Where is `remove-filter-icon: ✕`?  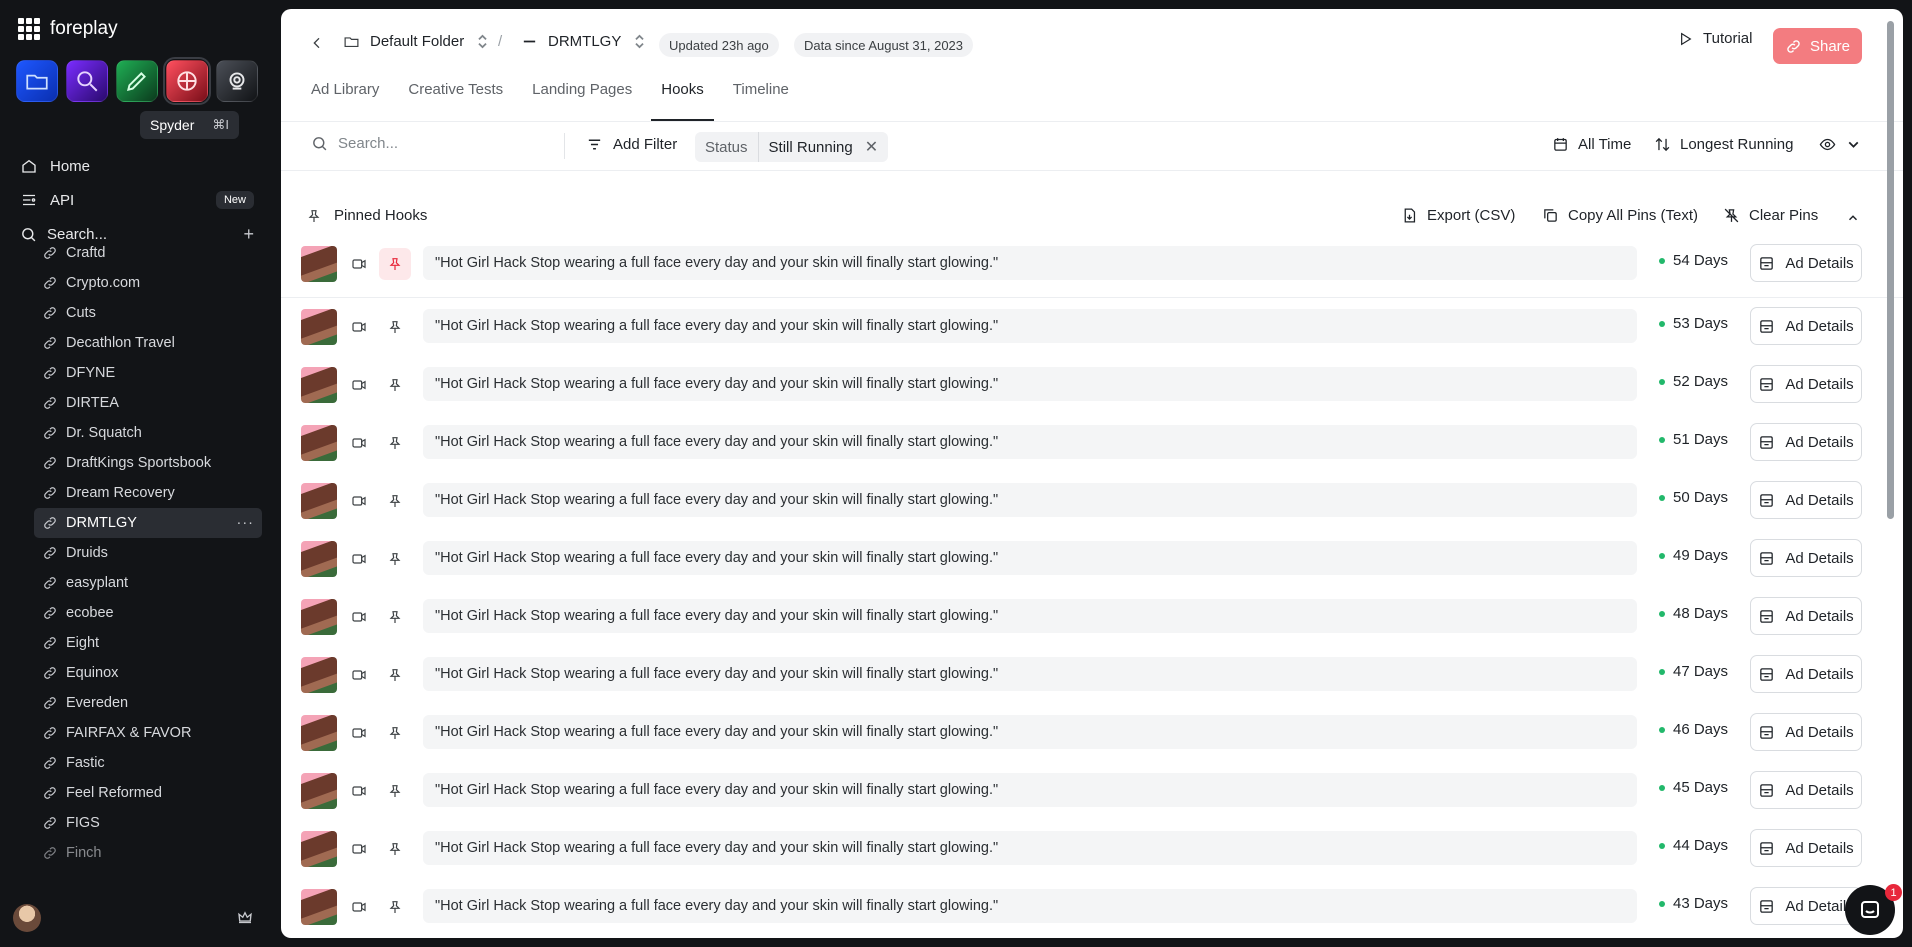 remove-filter-icon: ✕ is located at coordinates (875, 147).